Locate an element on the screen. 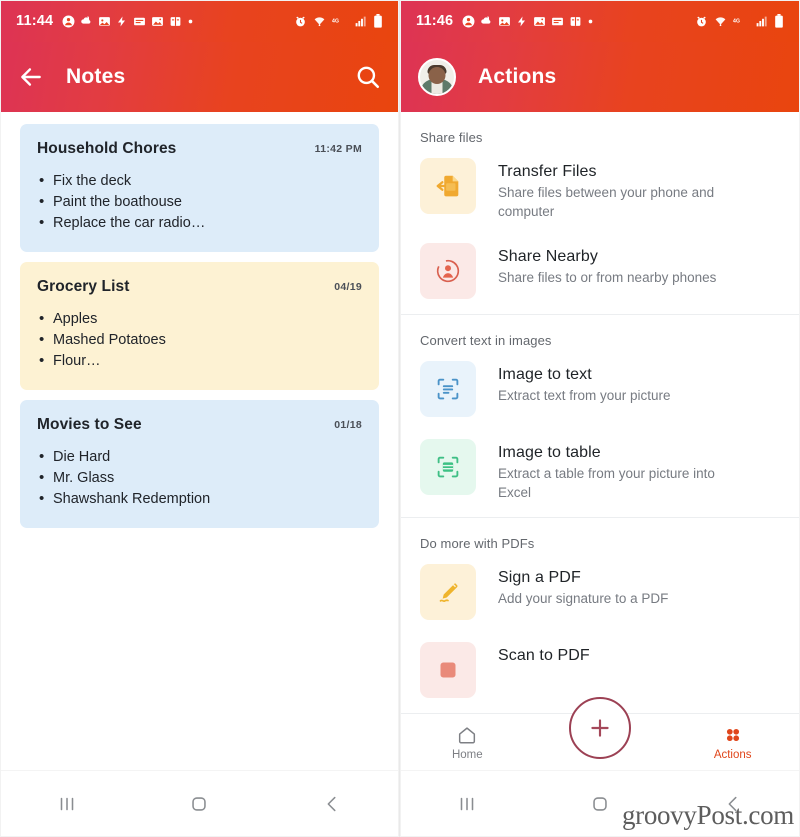  transfer-files-icon is located at coordinates (448, 186).